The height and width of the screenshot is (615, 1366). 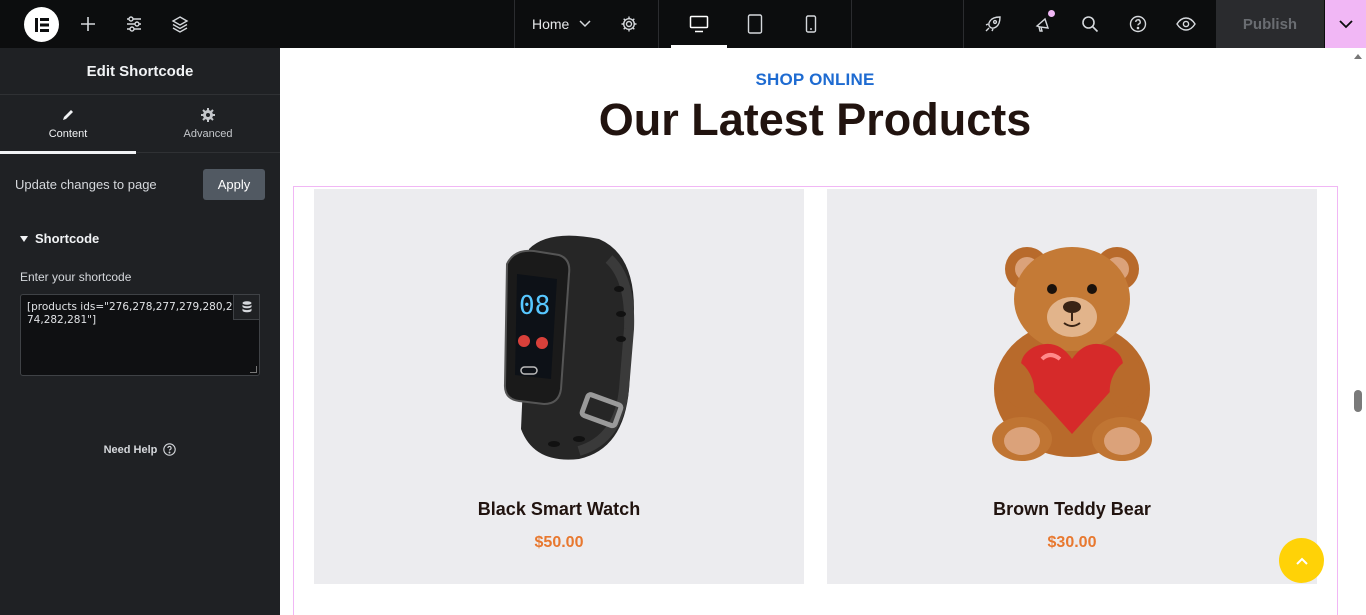 What do you see at coordinates (24, 238) in the screenshot?
I see `caret-down-icon` at bounding box center [24, 238].